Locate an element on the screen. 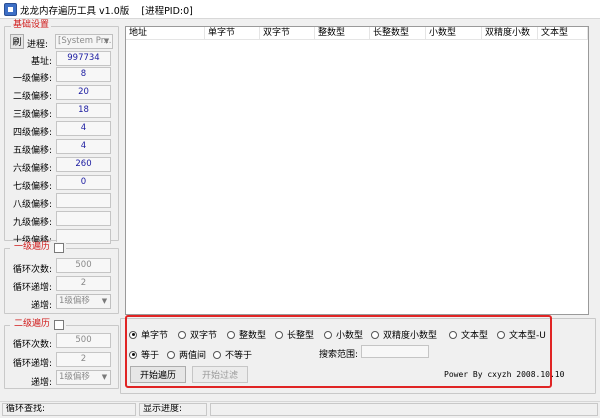 The image size is (600, 418). compare-mode-radios: 等于 两值间 不等于 is located at coordinates (219, 354).